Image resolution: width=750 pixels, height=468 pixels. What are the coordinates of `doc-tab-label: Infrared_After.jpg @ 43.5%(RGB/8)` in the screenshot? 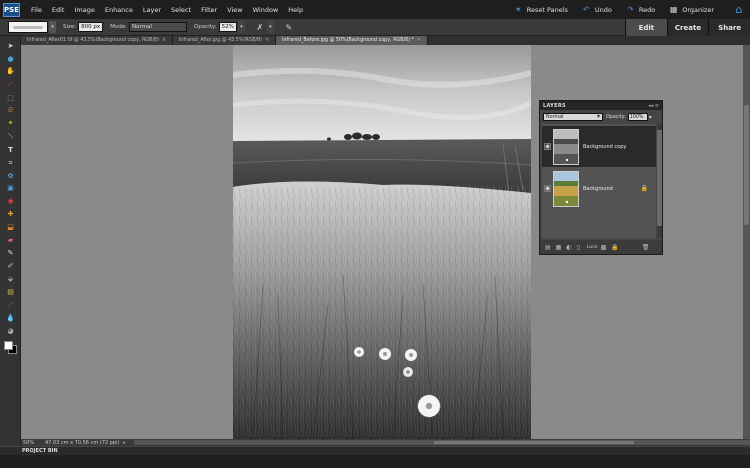 It's located at (220, 40).